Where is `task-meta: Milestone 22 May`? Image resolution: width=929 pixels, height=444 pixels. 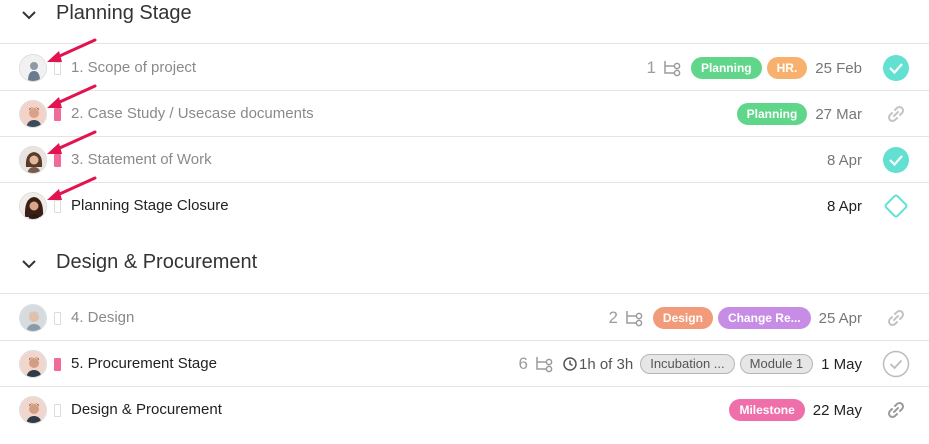 task-meta: Milestone 22 May is located at coordinates (795, 410).